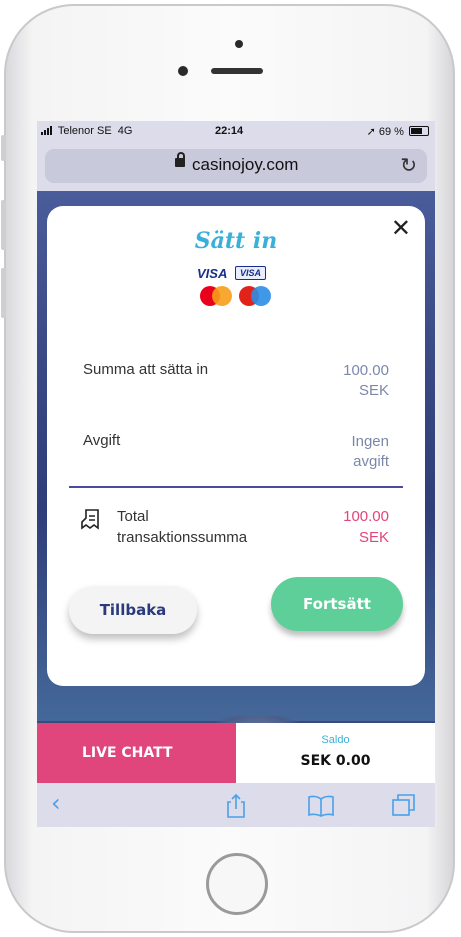 This screenshot has height=937, width=461. What do you see at coordinates (217, 296) in the screenshot?
I see `mastercard-logo` at bounding box center [217, 296].